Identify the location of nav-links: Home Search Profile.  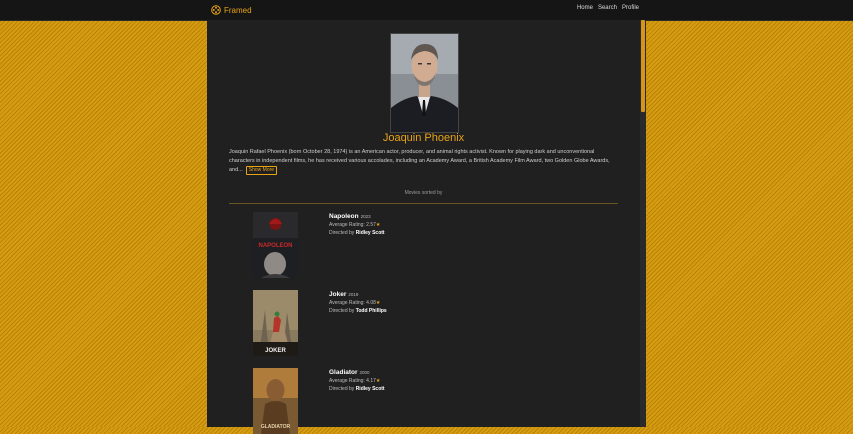
(608, 8).